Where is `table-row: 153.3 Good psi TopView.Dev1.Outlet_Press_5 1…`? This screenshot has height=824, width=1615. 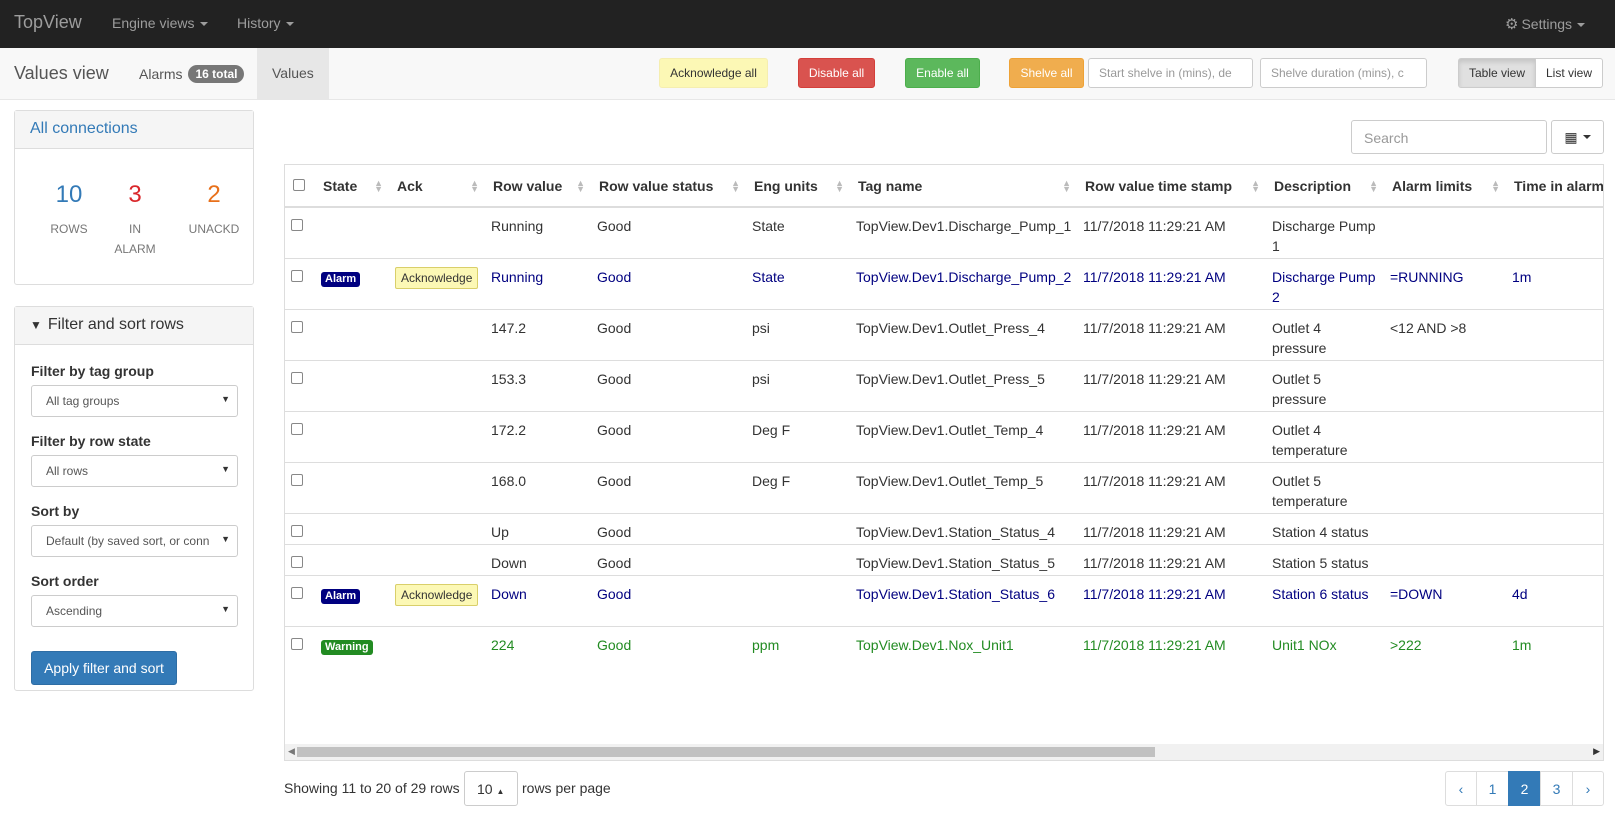 table-row: 153.3 Good psi TopView.Dev1.Outlet_Press_5 1… is located at coordinates (944, 385).